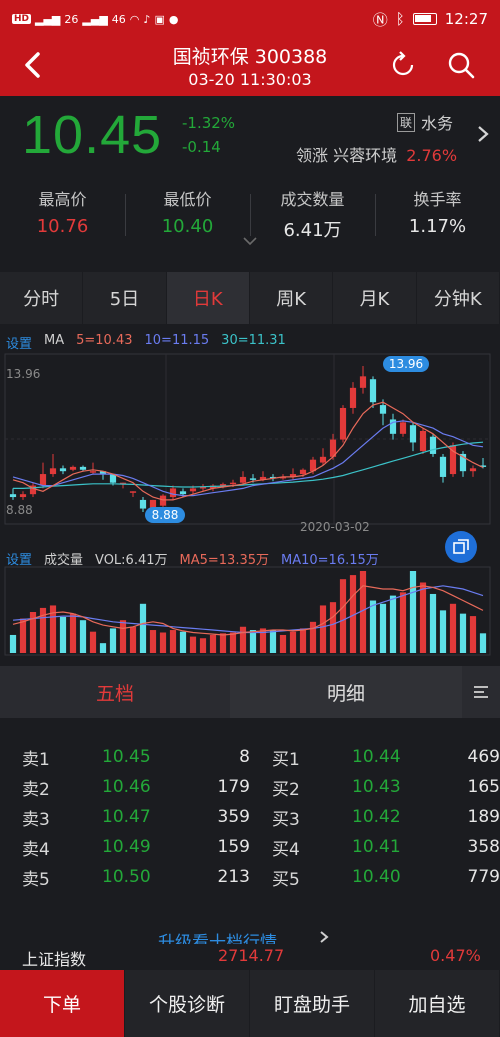 The width and height of the screenshot is (500, 1037). I want to click on ma10-value: 10=11.15, so click(177, 340).